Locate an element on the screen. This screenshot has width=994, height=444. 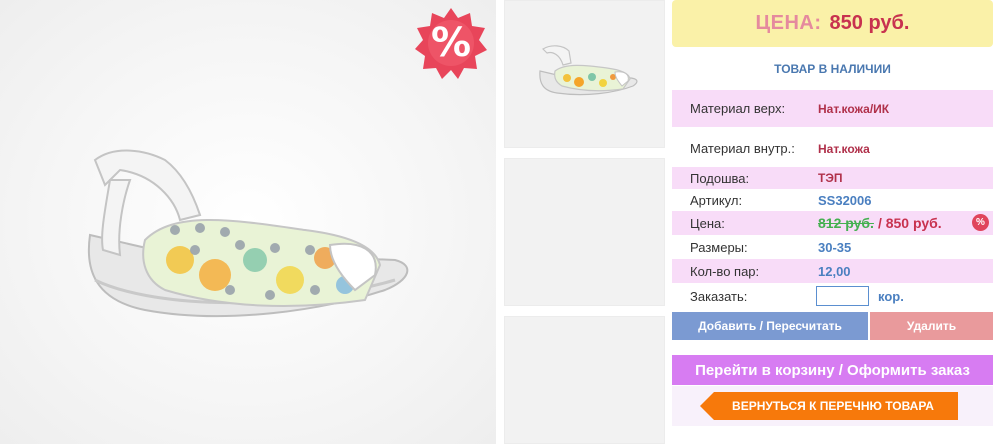
thumb-side-view is located at coordinates (584, 74).